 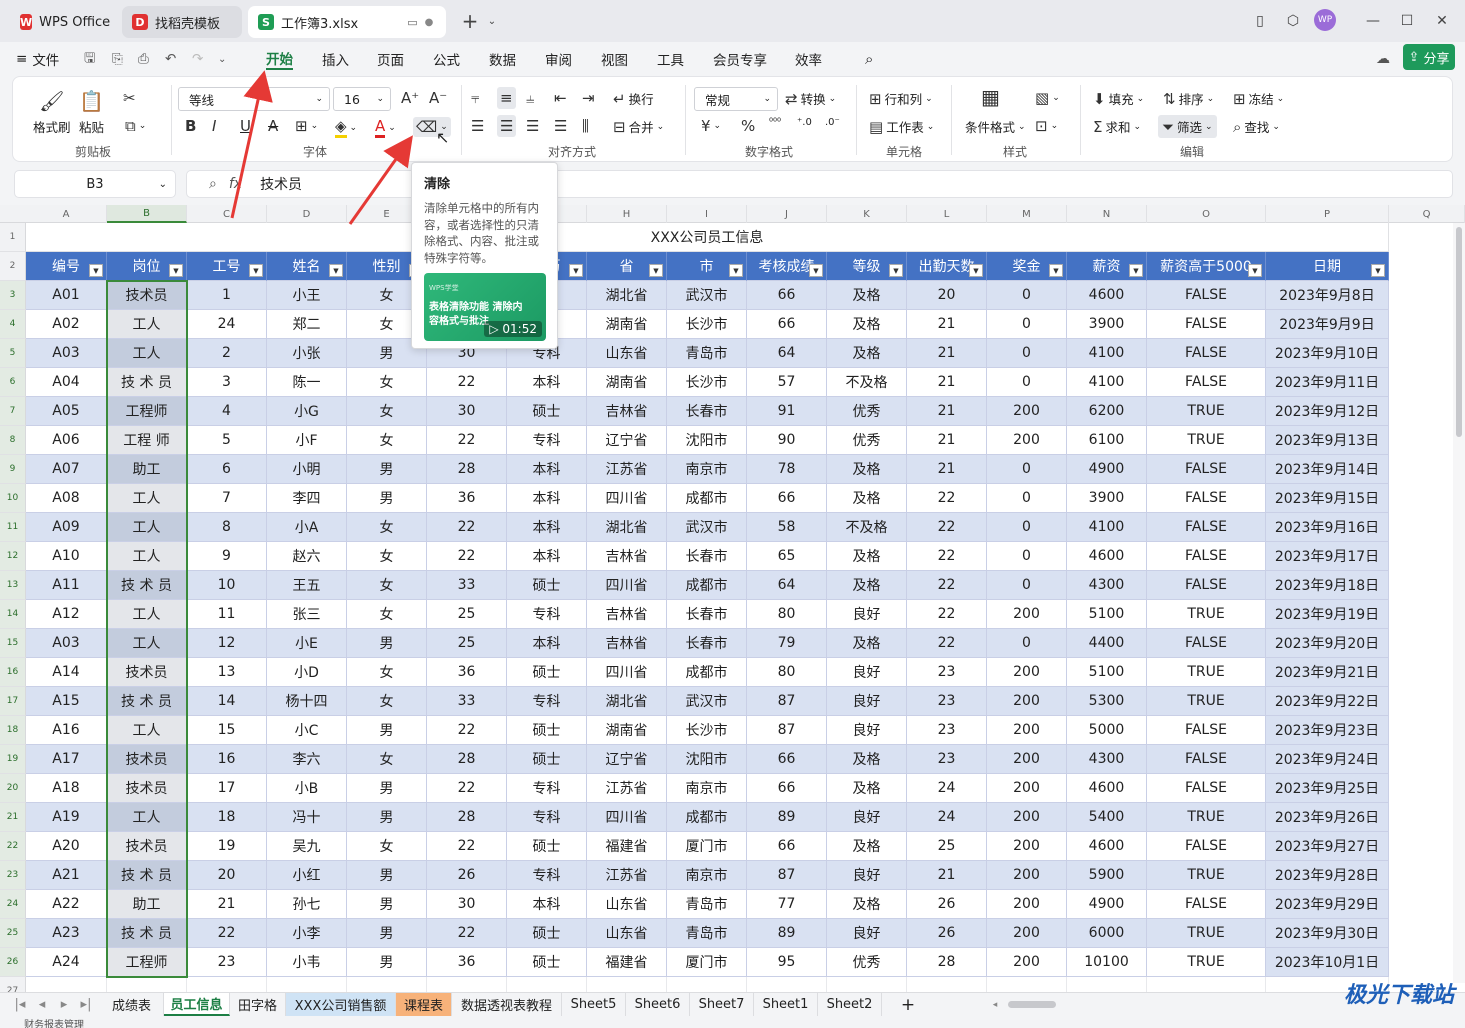 I want to click on table-cell: 不及格, so click(x=867, y=527).